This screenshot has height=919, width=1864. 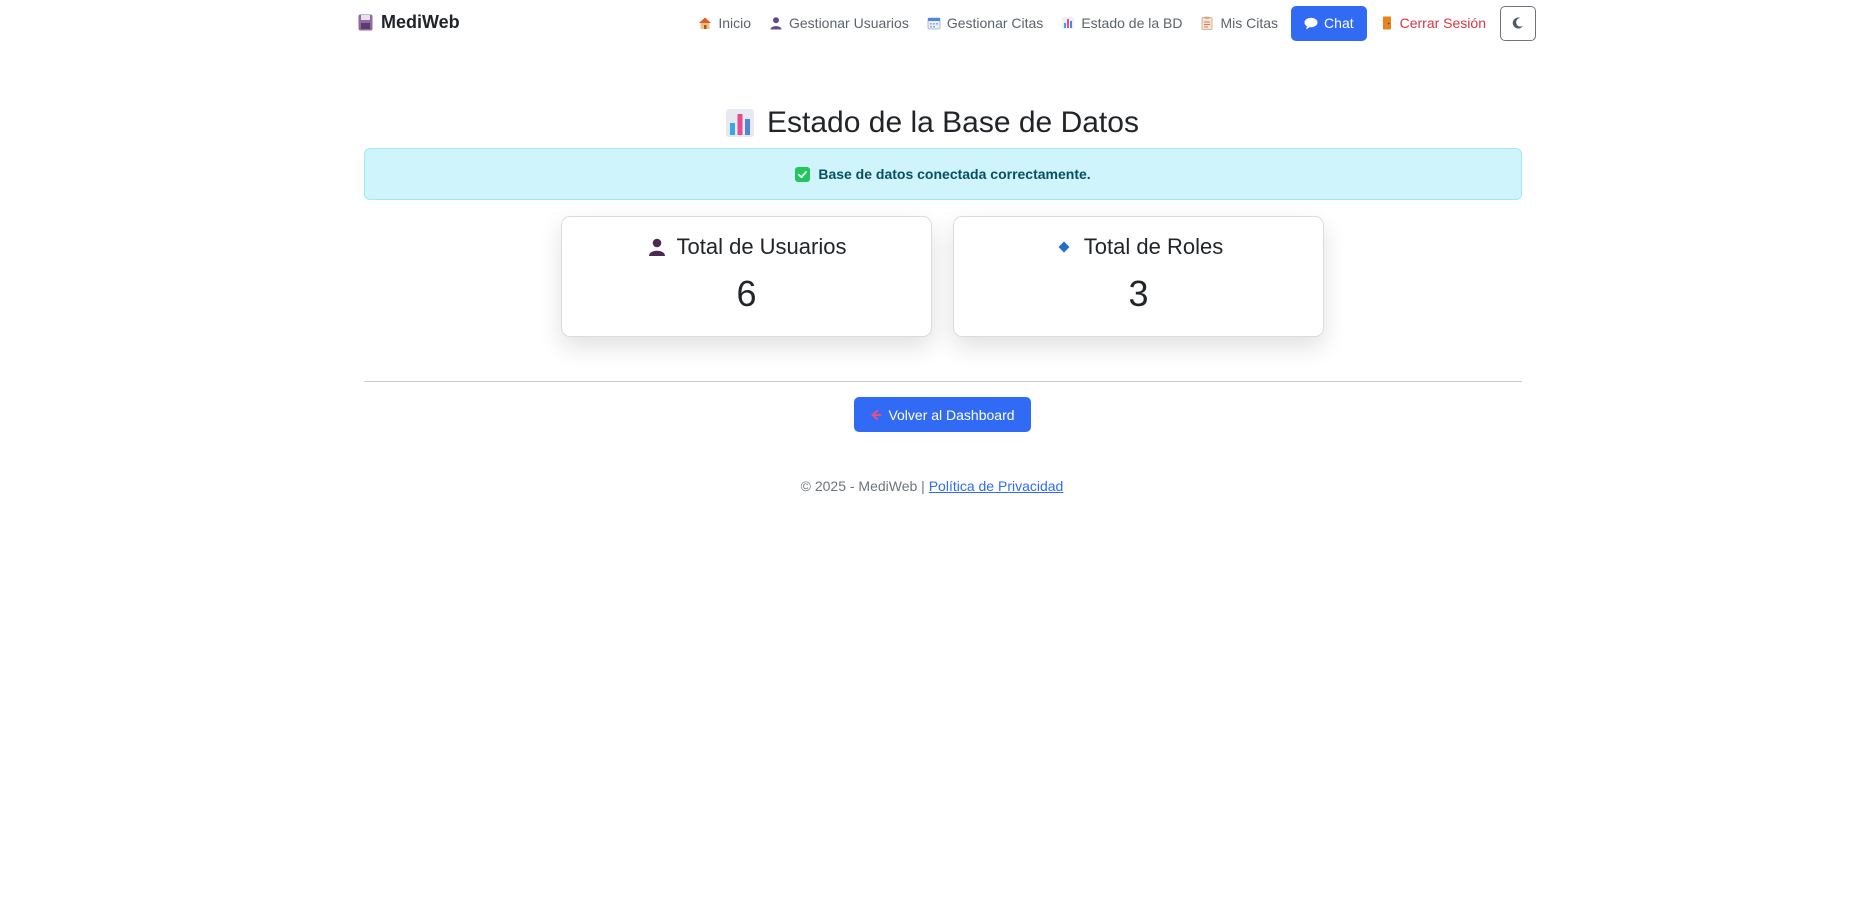 I want to click on diamond-icon, so click(x=1064, y=247).